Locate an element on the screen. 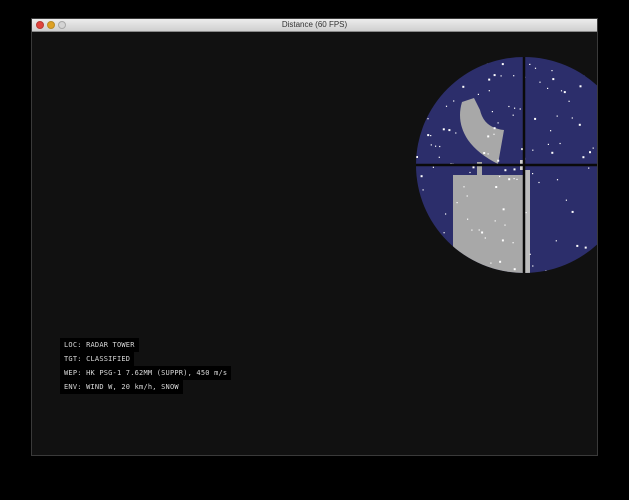 This screenshot has height=500, width=629. hud-environment: ENV: WIND W, 20 km/h, SNOW is located at coordinates (121, 387).